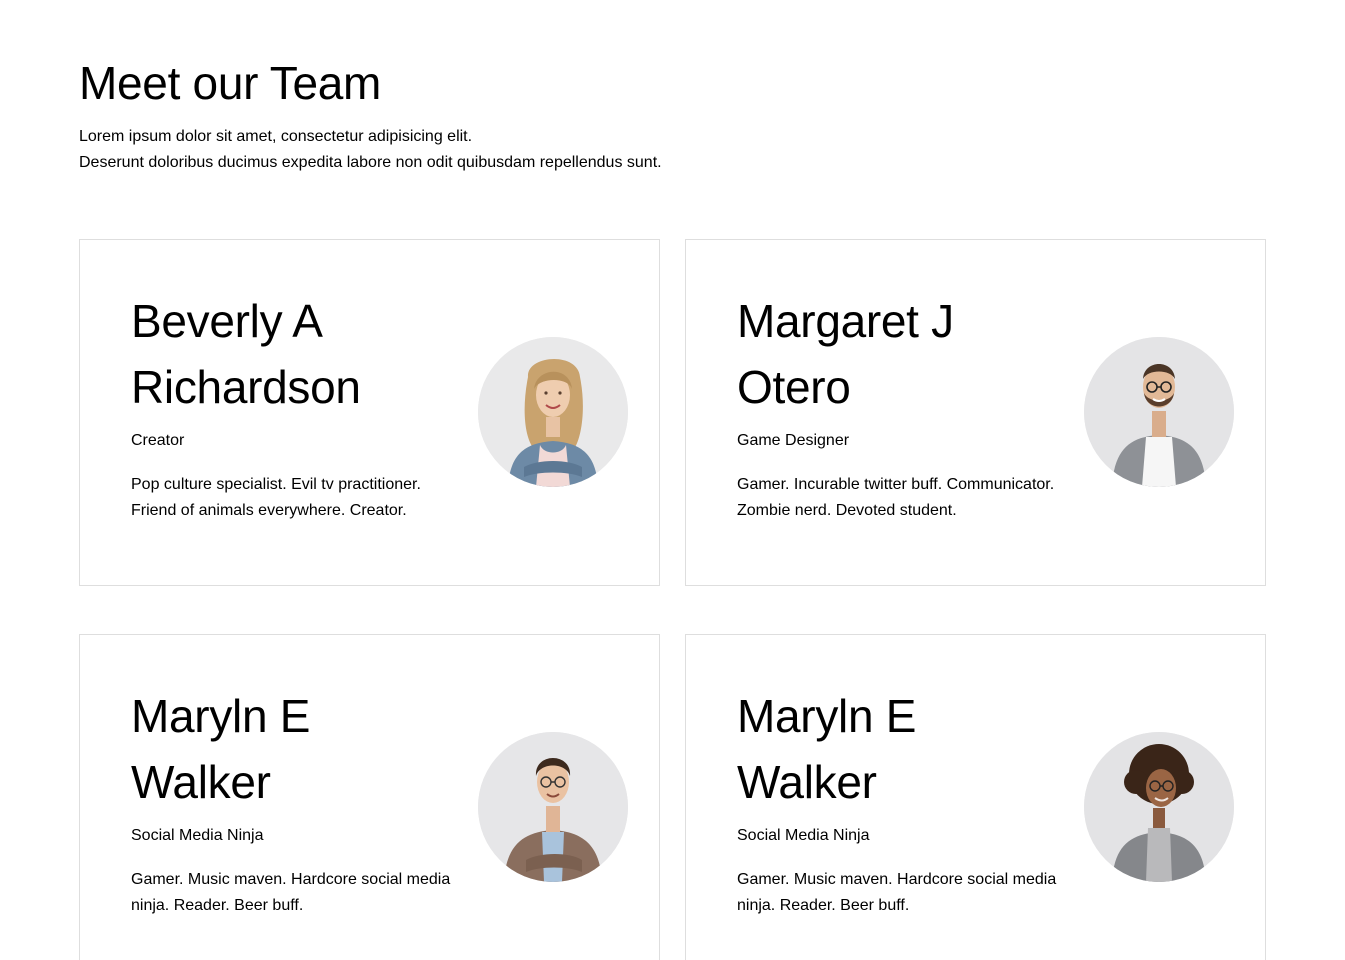 The image size is (1345, 960). I want to click on page-title: Meet our Team, so click(230, 83).